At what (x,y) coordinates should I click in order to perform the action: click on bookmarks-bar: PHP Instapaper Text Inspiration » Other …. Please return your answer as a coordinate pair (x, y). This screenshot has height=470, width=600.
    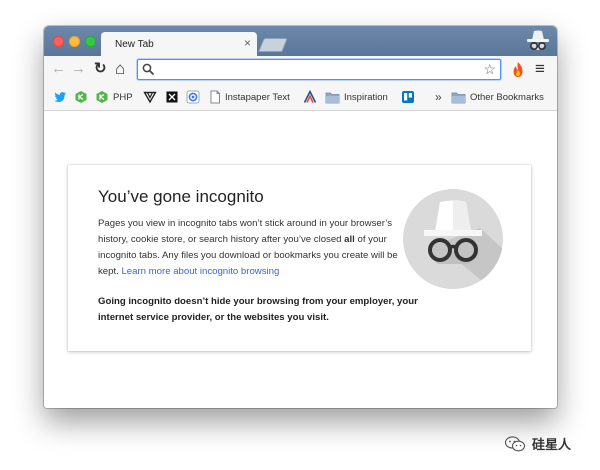
    Looking at the image, I should click on (300, 97).